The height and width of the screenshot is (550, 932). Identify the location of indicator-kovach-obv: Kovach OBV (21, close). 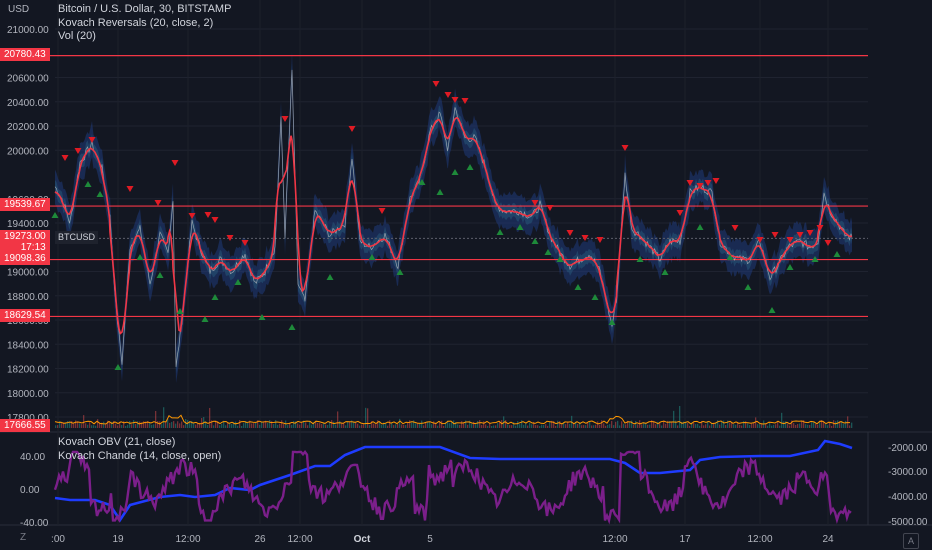
(139, 443).